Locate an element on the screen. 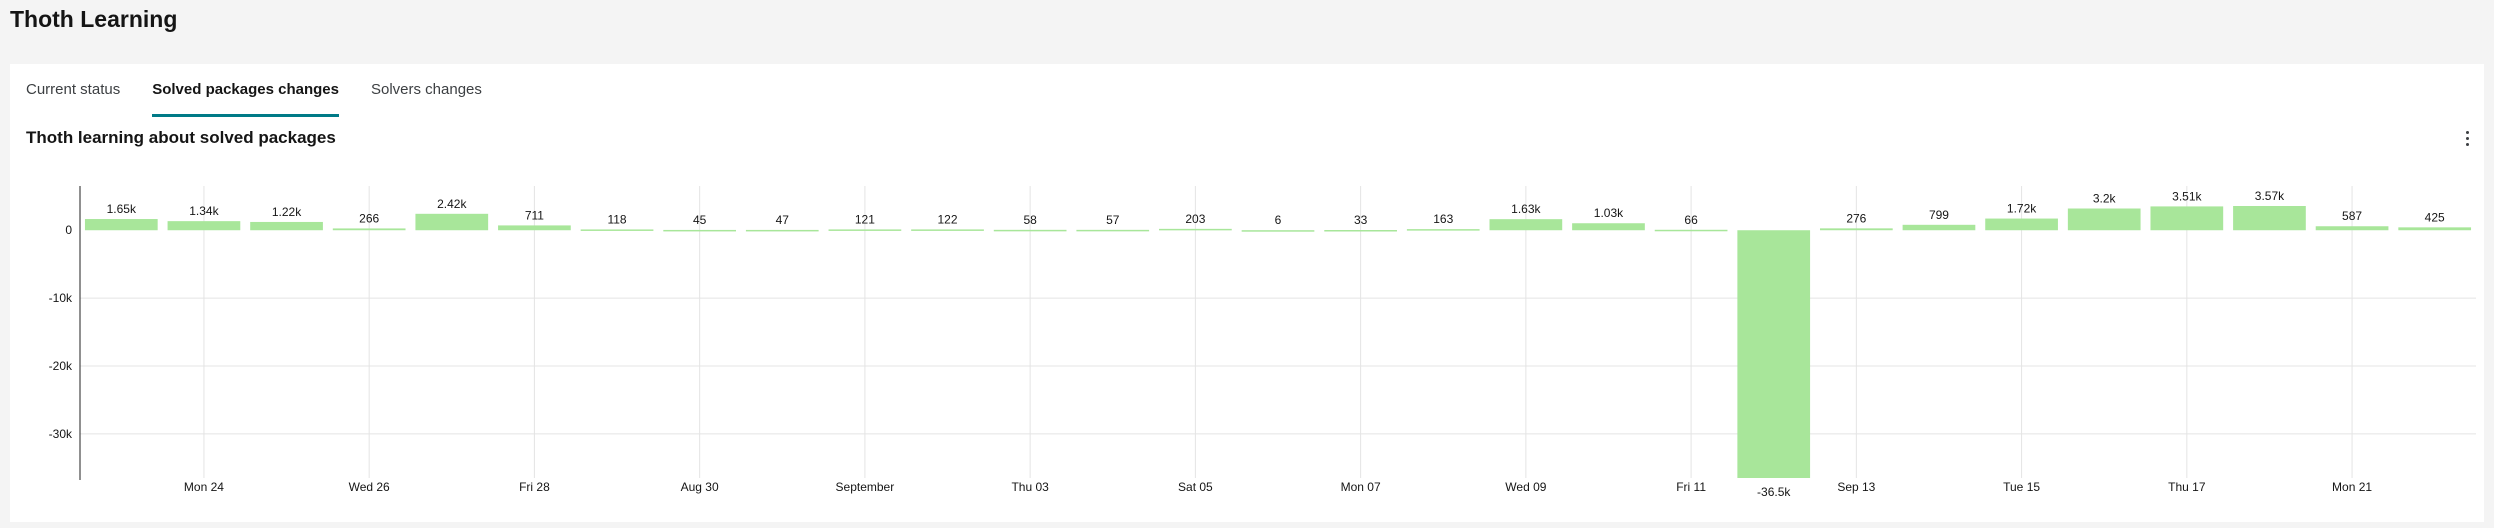 The width and height of the screenshot is (2494, 528). x-tick-label: Tue 15 is located at coordinates (2021, 487).